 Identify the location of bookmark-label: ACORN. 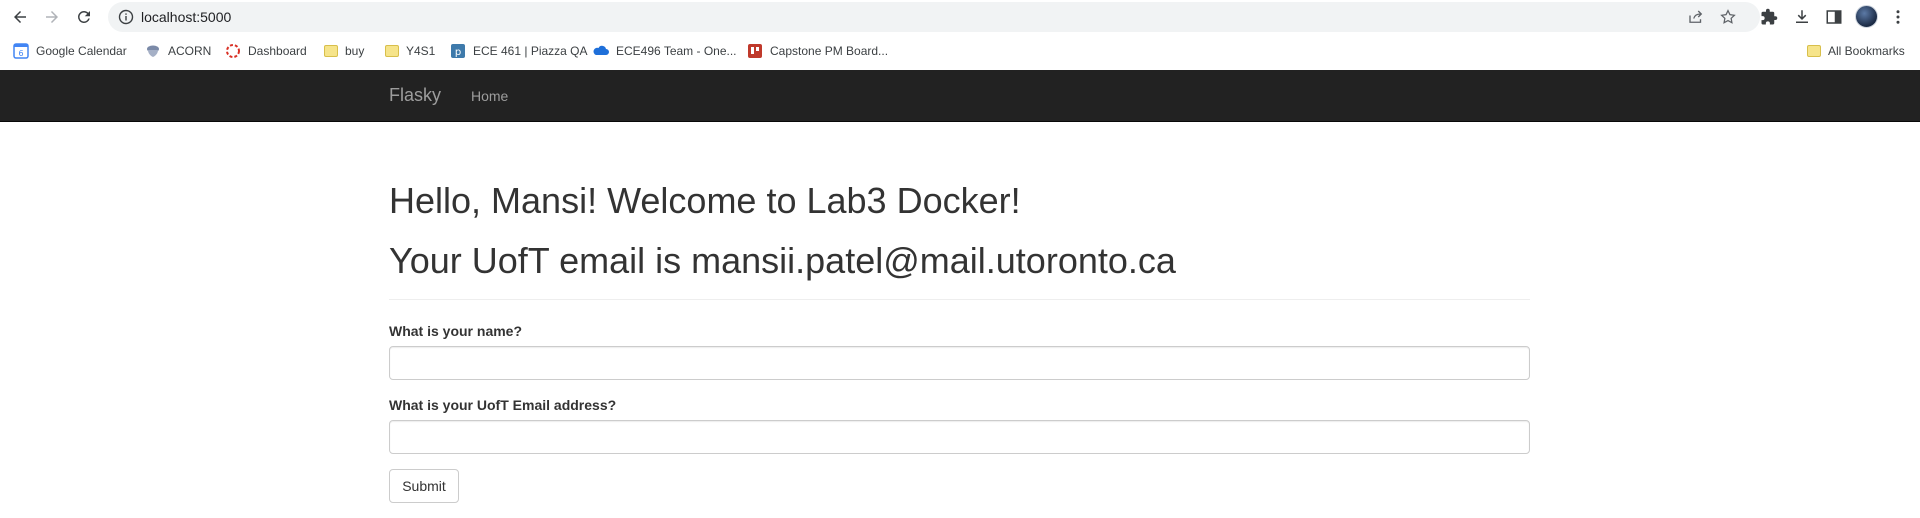
(190, 51).